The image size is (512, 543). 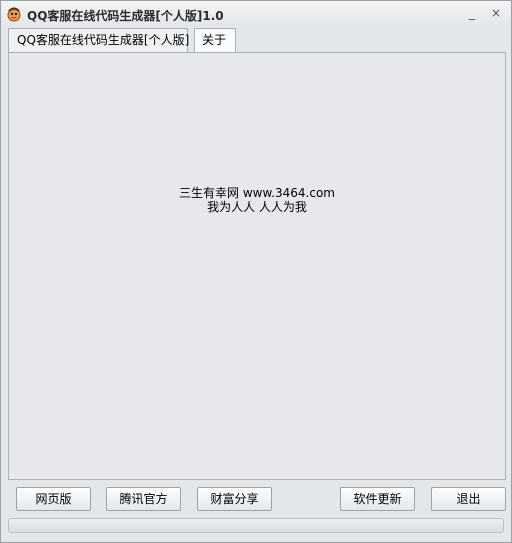 I want to click on close-button: ×, so click(x=496, y=13).